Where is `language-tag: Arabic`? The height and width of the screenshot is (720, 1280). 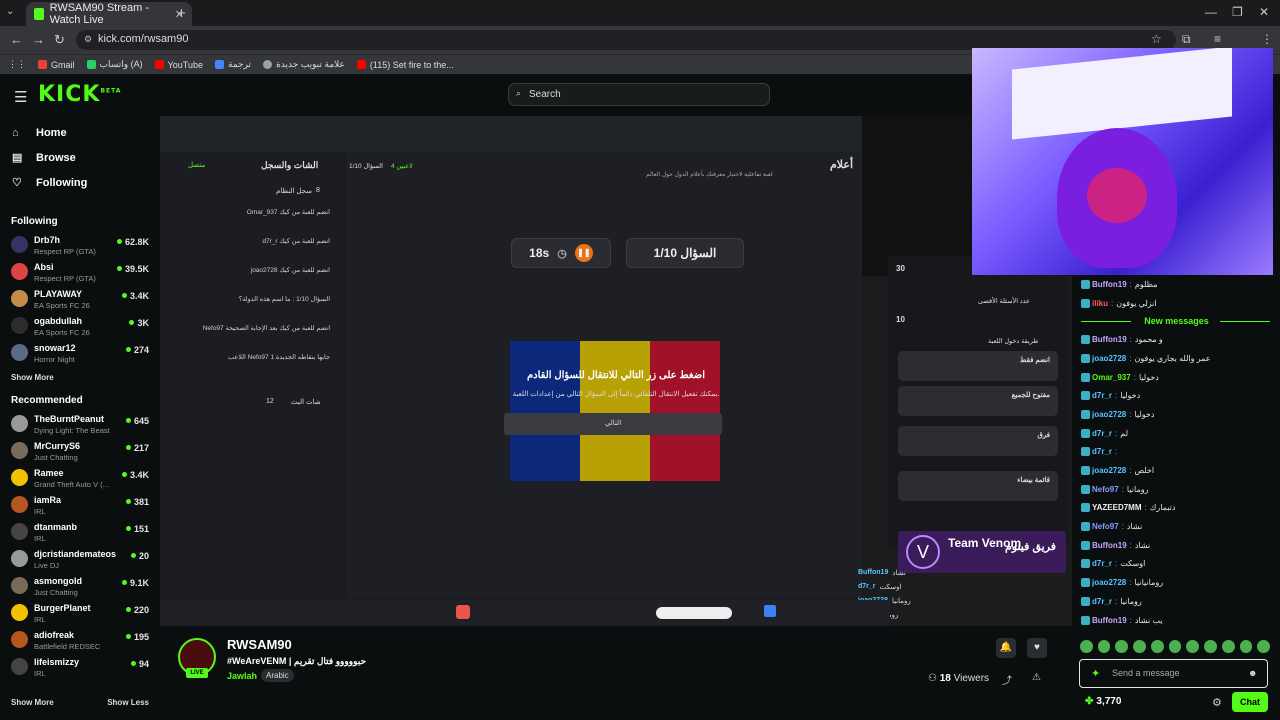 language-tag: Arabic is located at coordinates (277, 675).